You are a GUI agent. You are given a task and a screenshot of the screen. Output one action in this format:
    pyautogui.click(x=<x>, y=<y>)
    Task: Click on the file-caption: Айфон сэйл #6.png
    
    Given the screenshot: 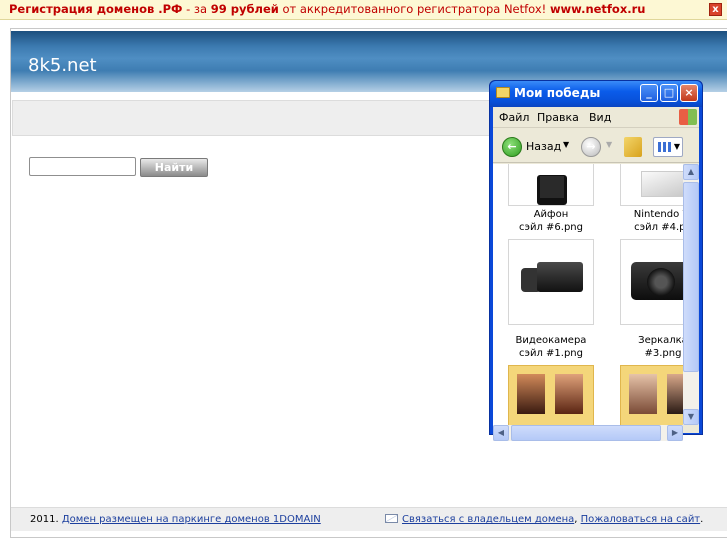 What is the action you would take?
    pyautogui.click(x=551, y=221)
    